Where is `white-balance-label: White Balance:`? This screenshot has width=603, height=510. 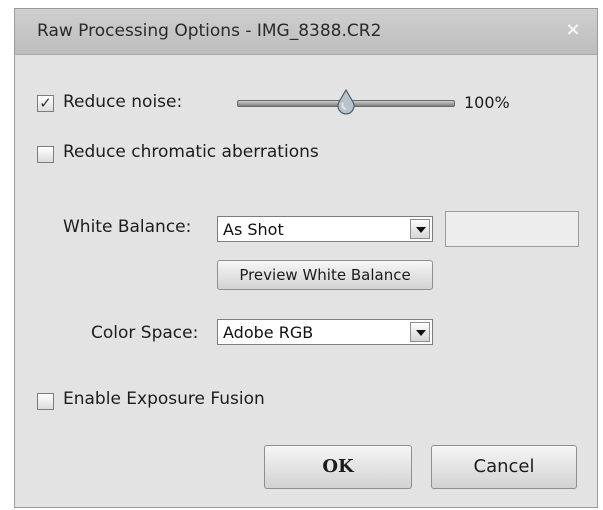 white-balance-label: White Balance: is located at coordinates (127, 227).